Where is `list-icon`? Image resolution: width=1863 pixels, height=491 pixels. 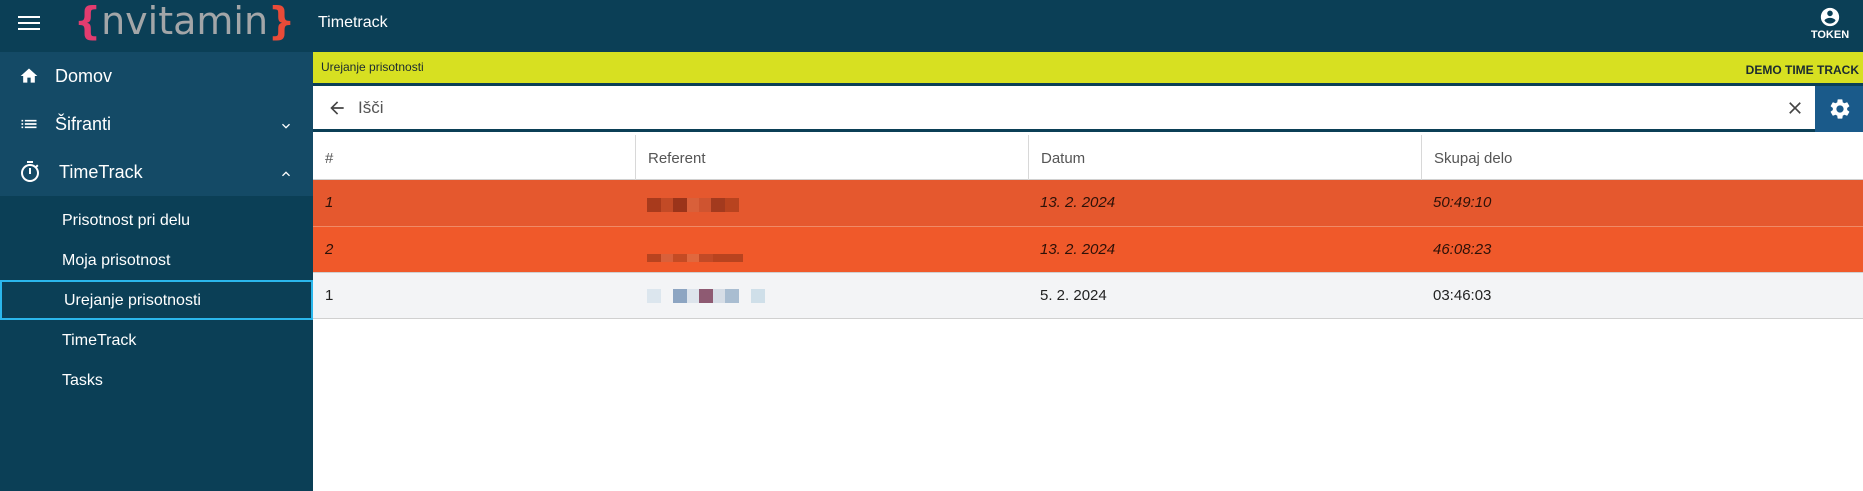 list-icon is located at coordinates (29, 124).